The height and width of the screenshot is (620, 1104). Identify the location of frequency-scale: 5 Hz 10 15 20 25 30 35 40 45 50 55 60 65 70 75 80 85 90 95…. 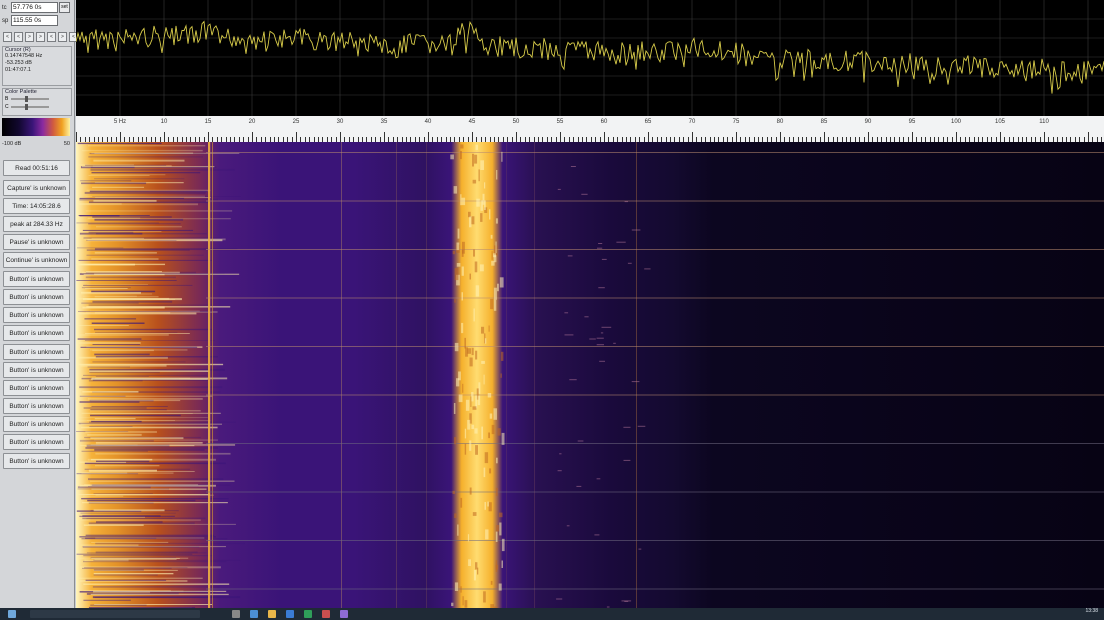
(590, 129).